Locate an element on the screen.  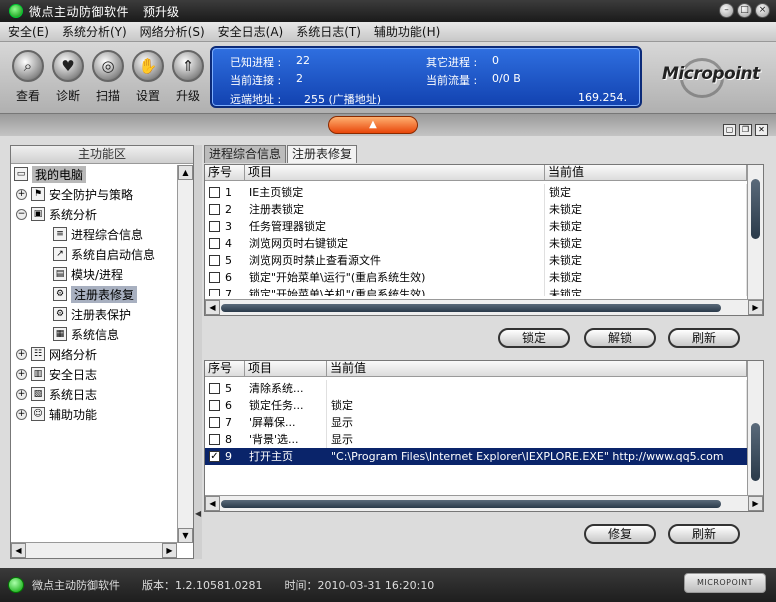
table-row: 5 浏览网页时禁止查看源文件 未锁定 is located at coordinates (476, 260).